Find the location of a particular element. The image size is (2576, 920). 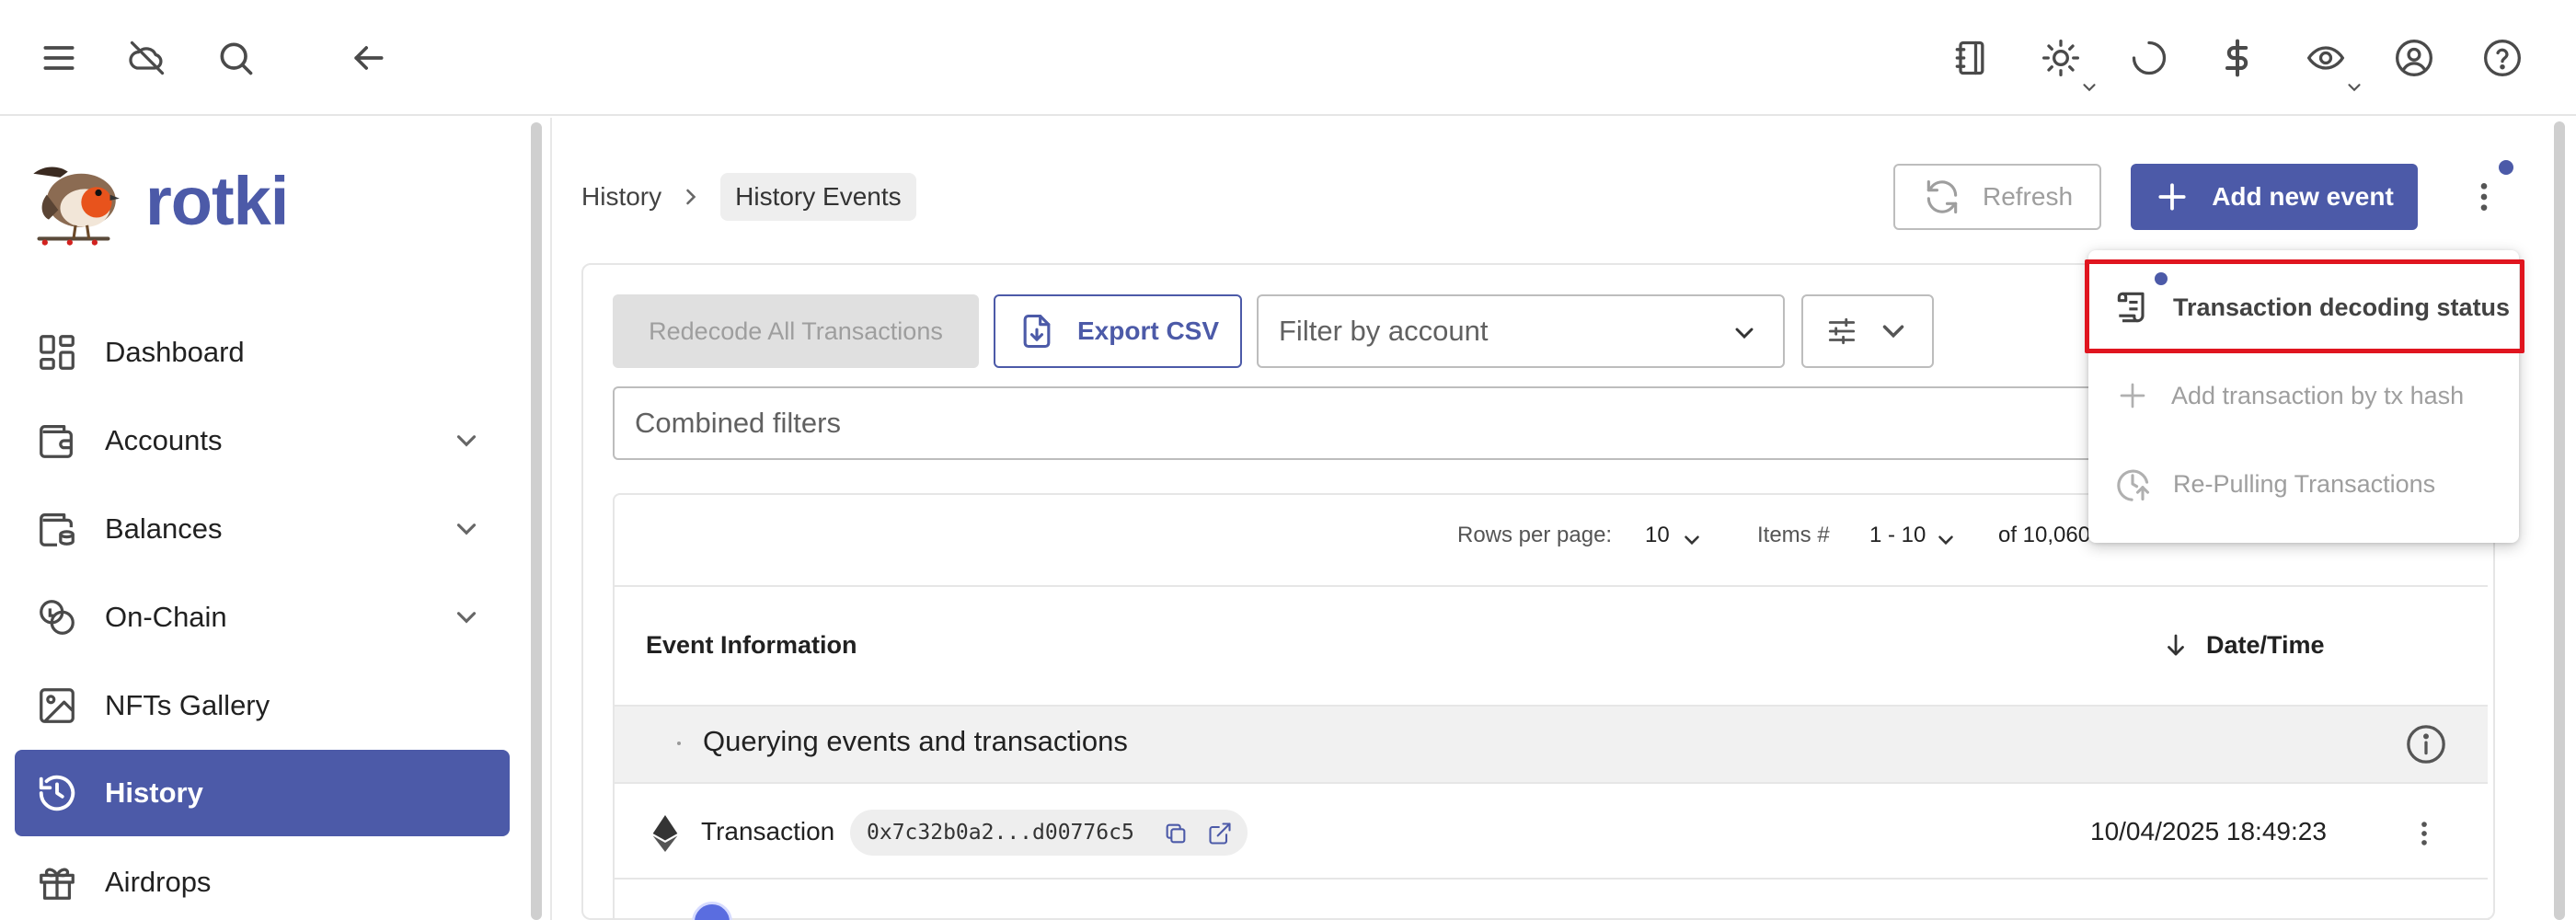

sidebar-item-label: Balances is located at coordinates (164, 528).